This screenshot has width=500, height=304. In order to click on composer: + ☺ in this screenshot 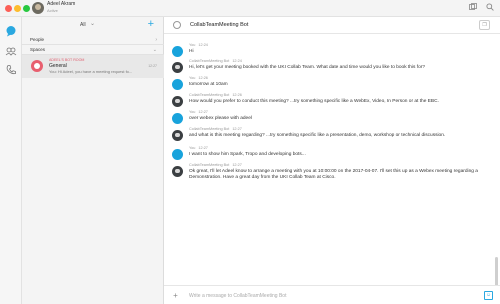, I will do `click(332, 294)`.